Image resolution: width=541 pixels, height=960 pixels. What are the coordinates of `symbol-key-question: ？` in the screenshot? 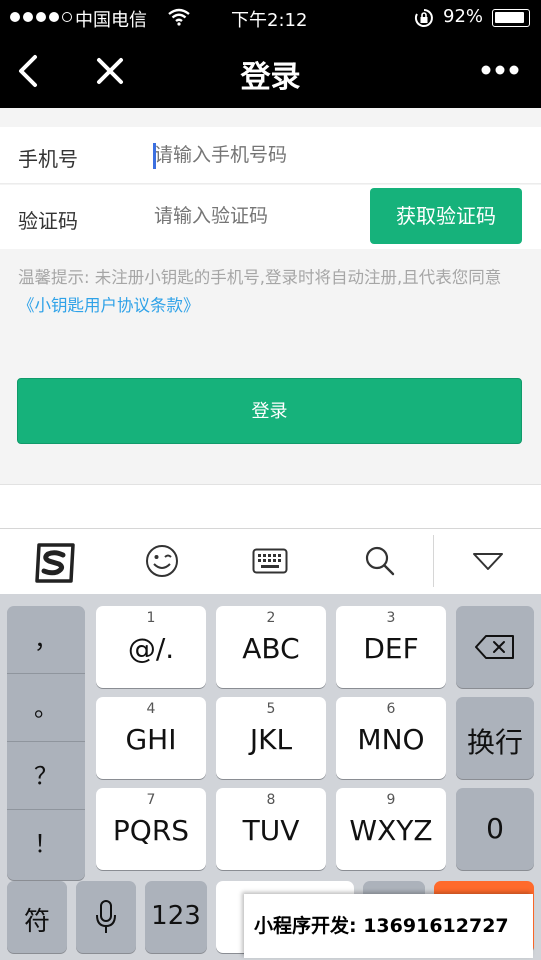 It's located at (46, 776).